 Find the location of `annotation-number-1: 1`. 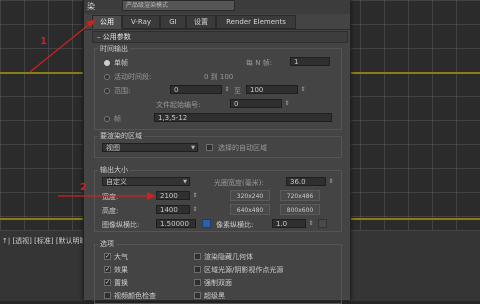

annotation-number-1: 1 is located at coordinates (43, 41).